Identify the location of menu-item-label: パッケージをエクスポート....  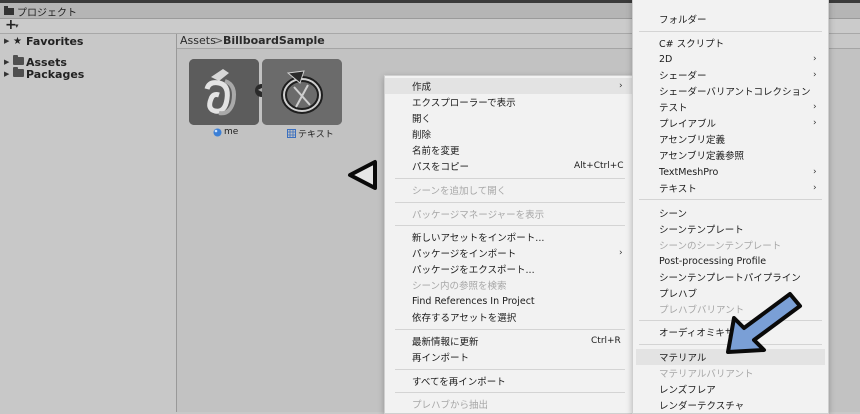
(473, 270).